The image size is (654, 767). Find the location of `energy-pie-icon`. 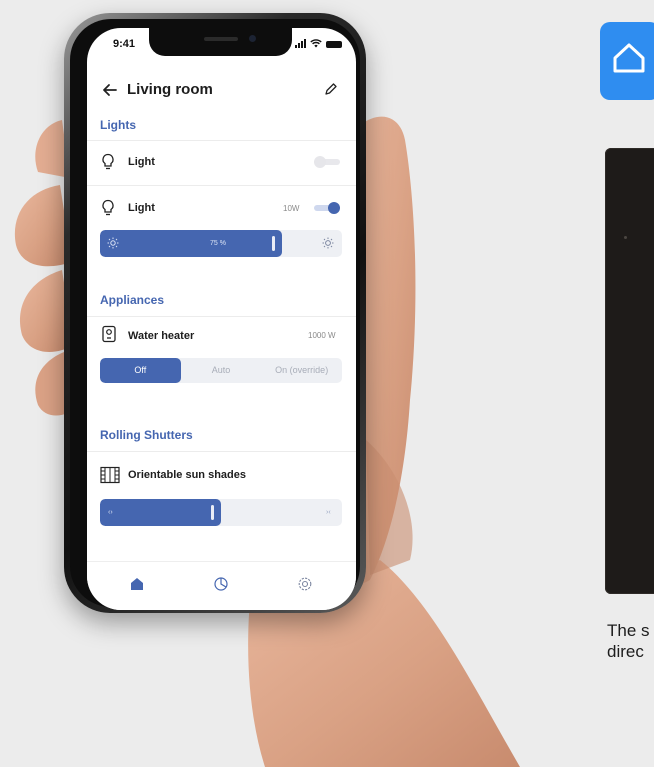

energy-pie-icon is located at coordinates (221, 584).